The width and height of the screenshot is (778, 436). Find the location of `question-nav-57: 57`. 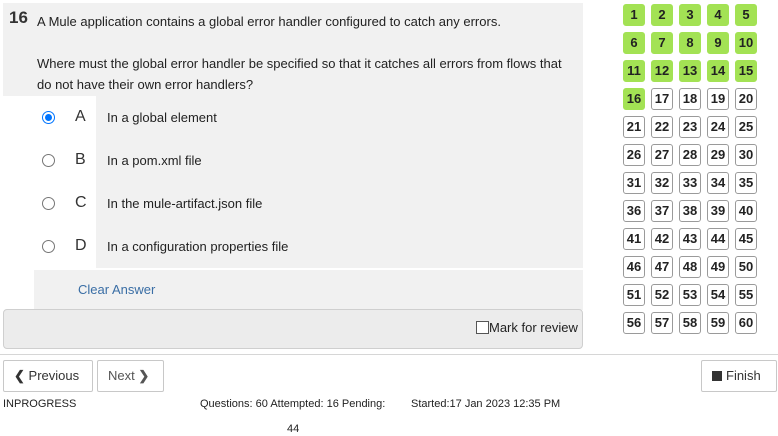

question-nav-57: 57 is located at coordinates (662, 323).